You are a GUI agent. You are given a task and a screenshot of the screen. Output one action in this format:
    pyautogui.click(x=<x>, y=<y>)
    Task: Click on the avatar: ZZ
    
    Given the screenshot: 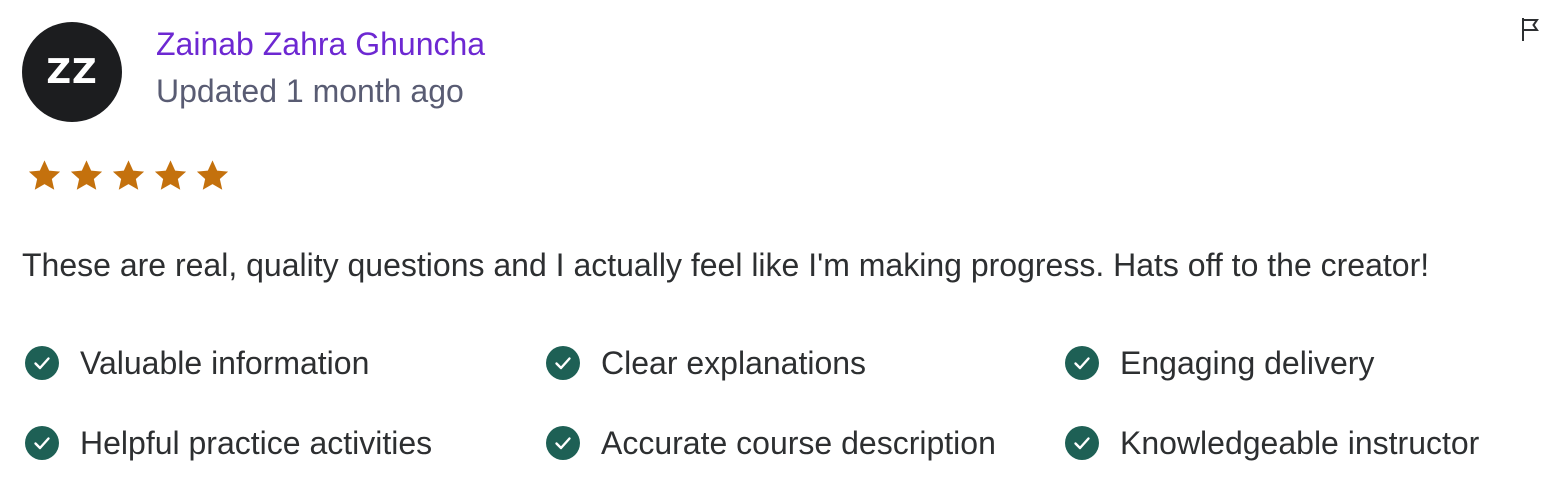 What is the action you would take?
    pyautogui.click(x=72, y=72)
    